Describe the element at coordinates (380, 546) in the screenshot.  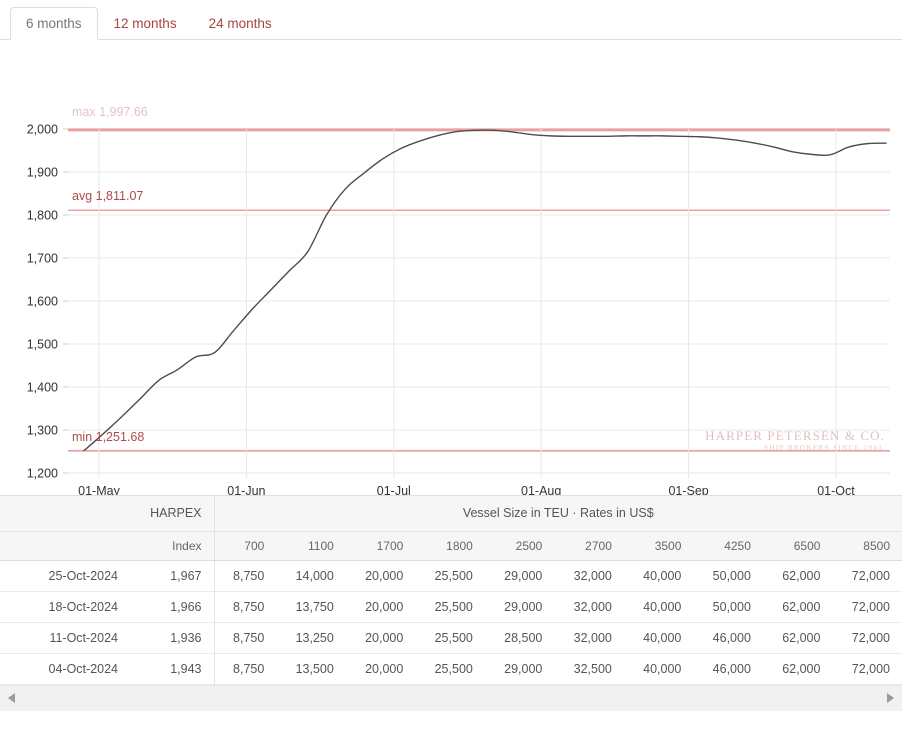
I see `size-header-1700: 1700` at that location.